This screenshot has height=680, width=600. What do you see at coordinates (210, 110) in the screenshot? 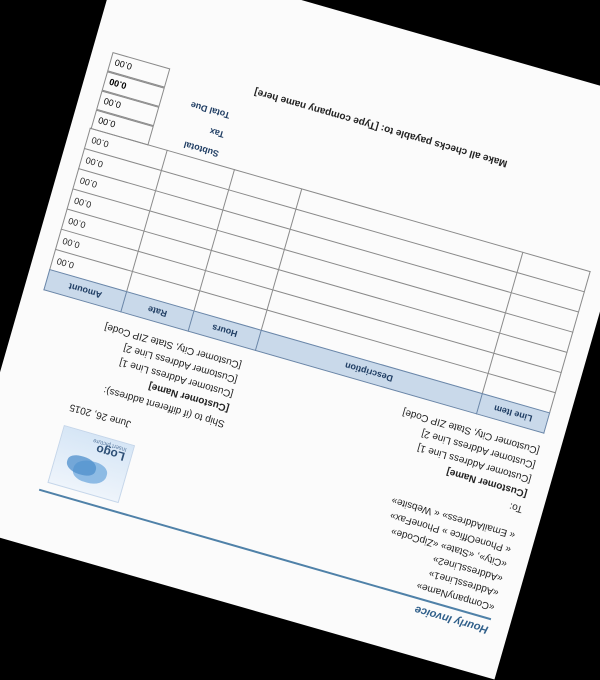
I see `total-due-label: Total Due` at bounding box center [210, 110].